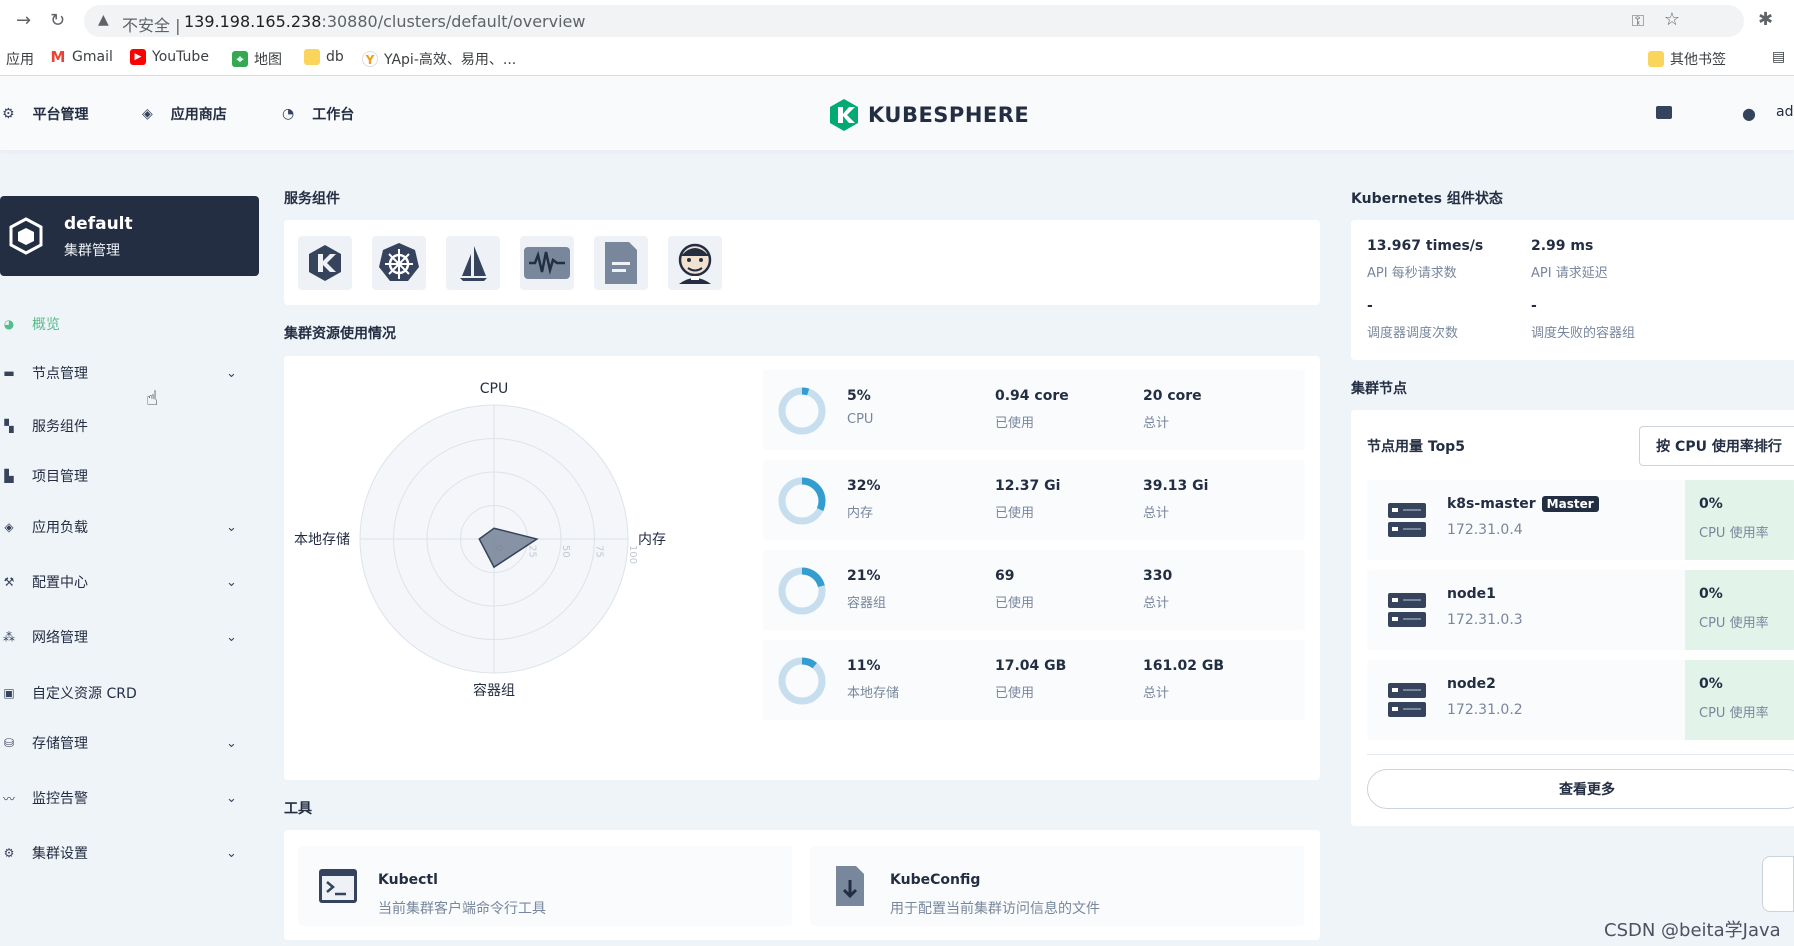 The image size is (1794, 946). I want to click on reload-icon: ↻, so click(57, 20).